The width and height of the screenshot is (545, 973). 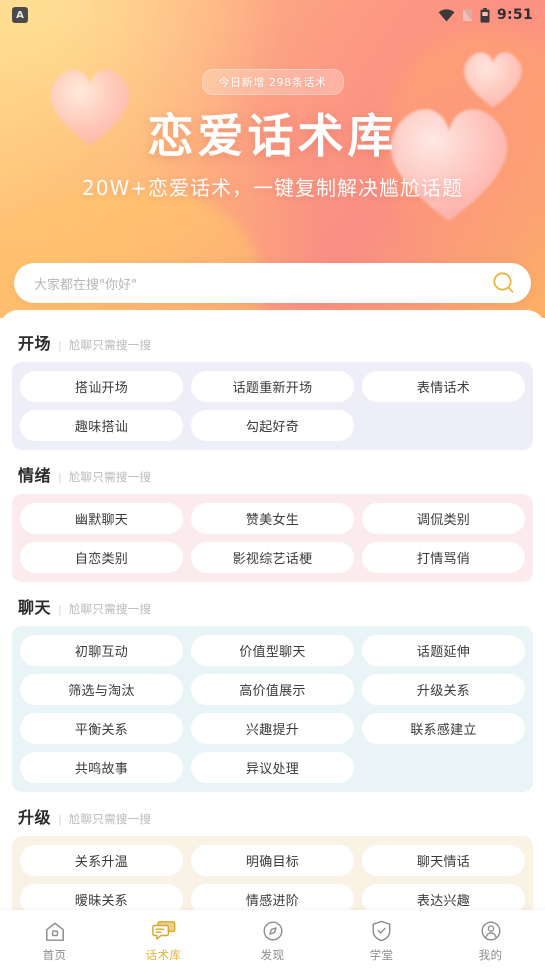 What do you see at coordinates (85, 283) in the screenshot?
I see `search-input: 大家都在搜"你好"` at bounding box center [85, 283].